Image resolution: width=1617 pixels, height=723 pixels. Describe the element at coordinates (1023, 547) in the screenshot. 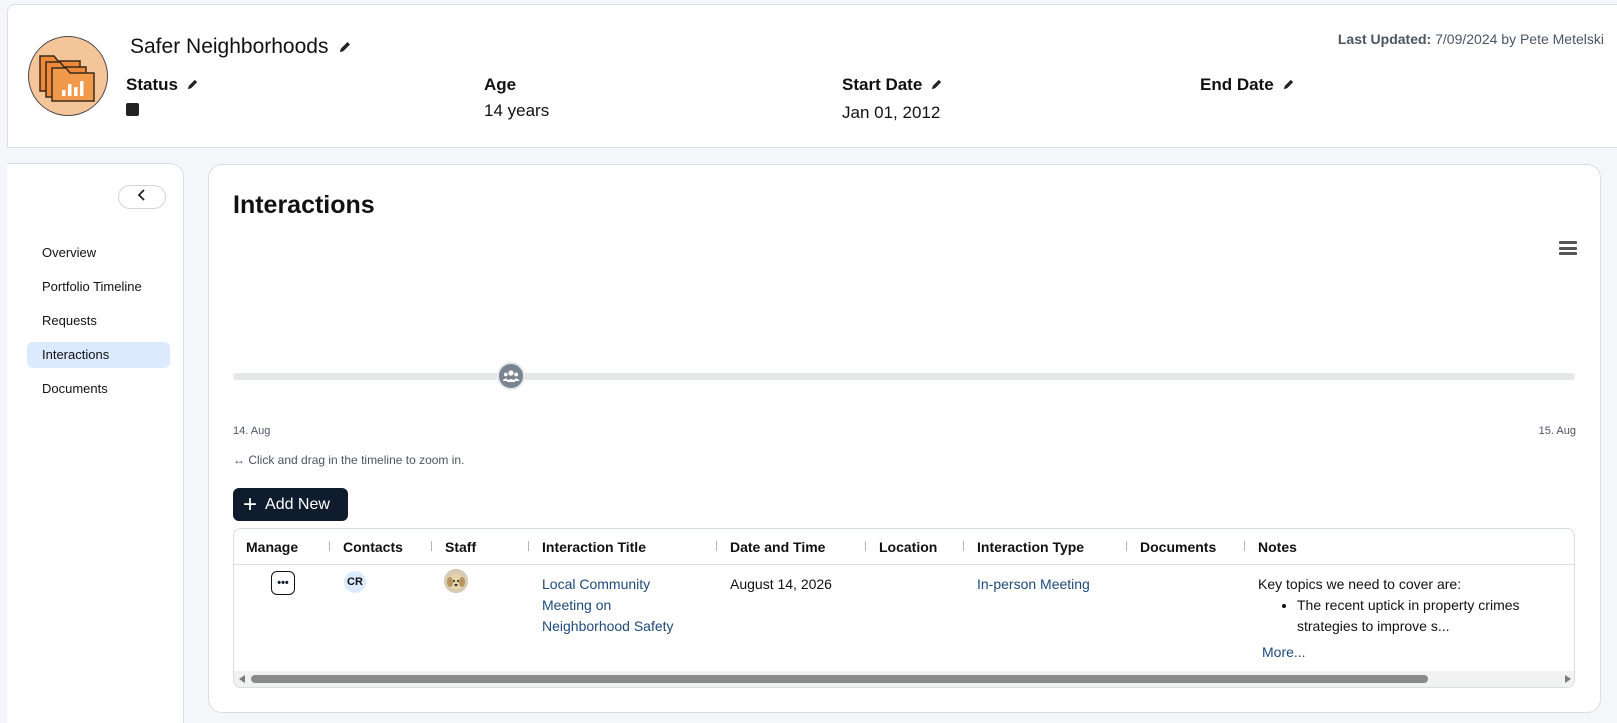

I see `column-header-interaction-type: Interaction Type` at that location.